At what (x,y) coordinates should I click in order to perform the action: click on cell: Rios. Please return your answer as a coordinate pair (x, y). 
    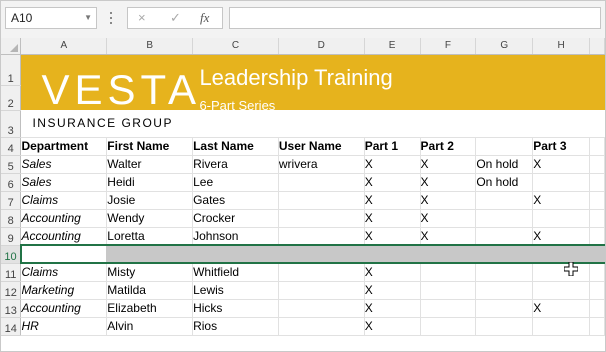
    Looking at the image, I should click on (235, 326).